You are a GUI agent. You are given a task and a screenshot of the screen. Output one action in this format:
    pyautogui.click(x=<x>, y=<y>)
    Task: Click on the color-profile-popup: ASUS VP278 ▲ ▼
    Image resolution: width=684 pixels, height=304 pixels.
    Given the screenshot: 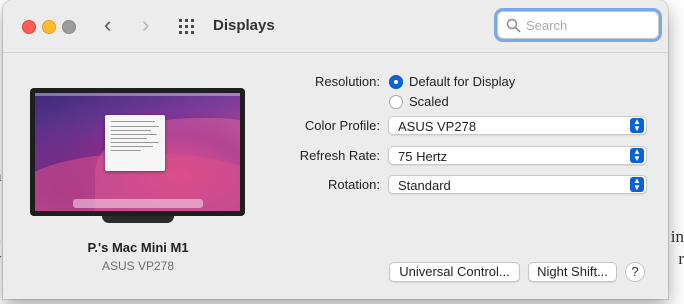 What is the action you would take?
    pyautogui.click(x=517, y=125)
    